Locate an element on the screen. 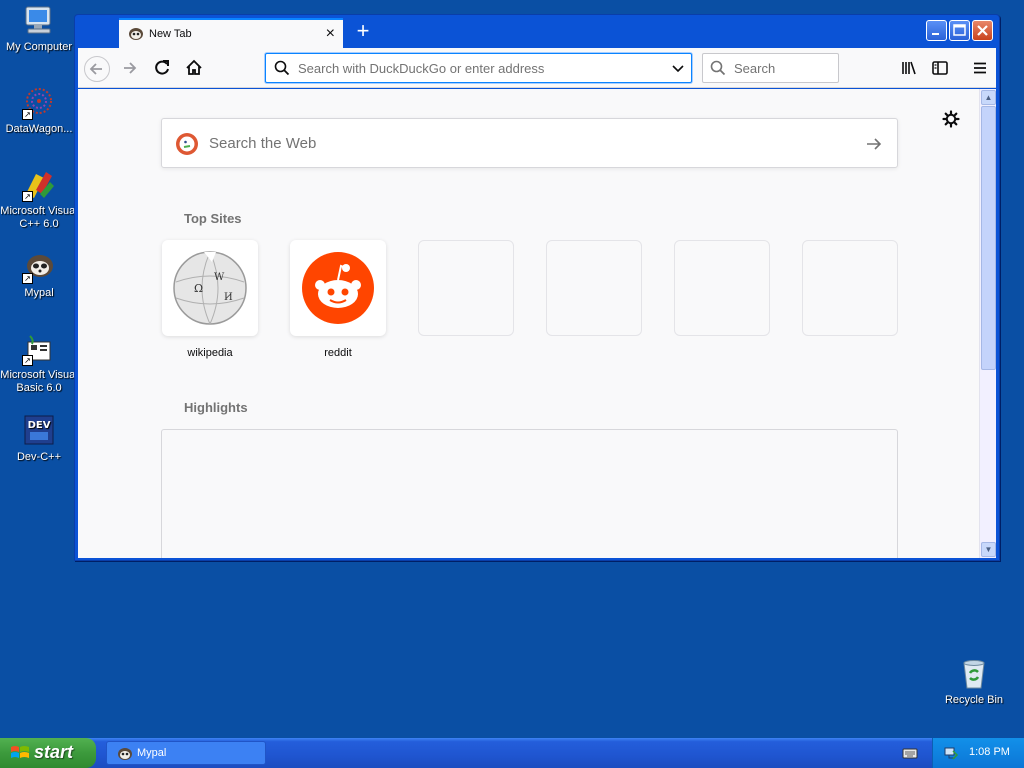  svg-text: DEV is located at coordinates (39, 425).